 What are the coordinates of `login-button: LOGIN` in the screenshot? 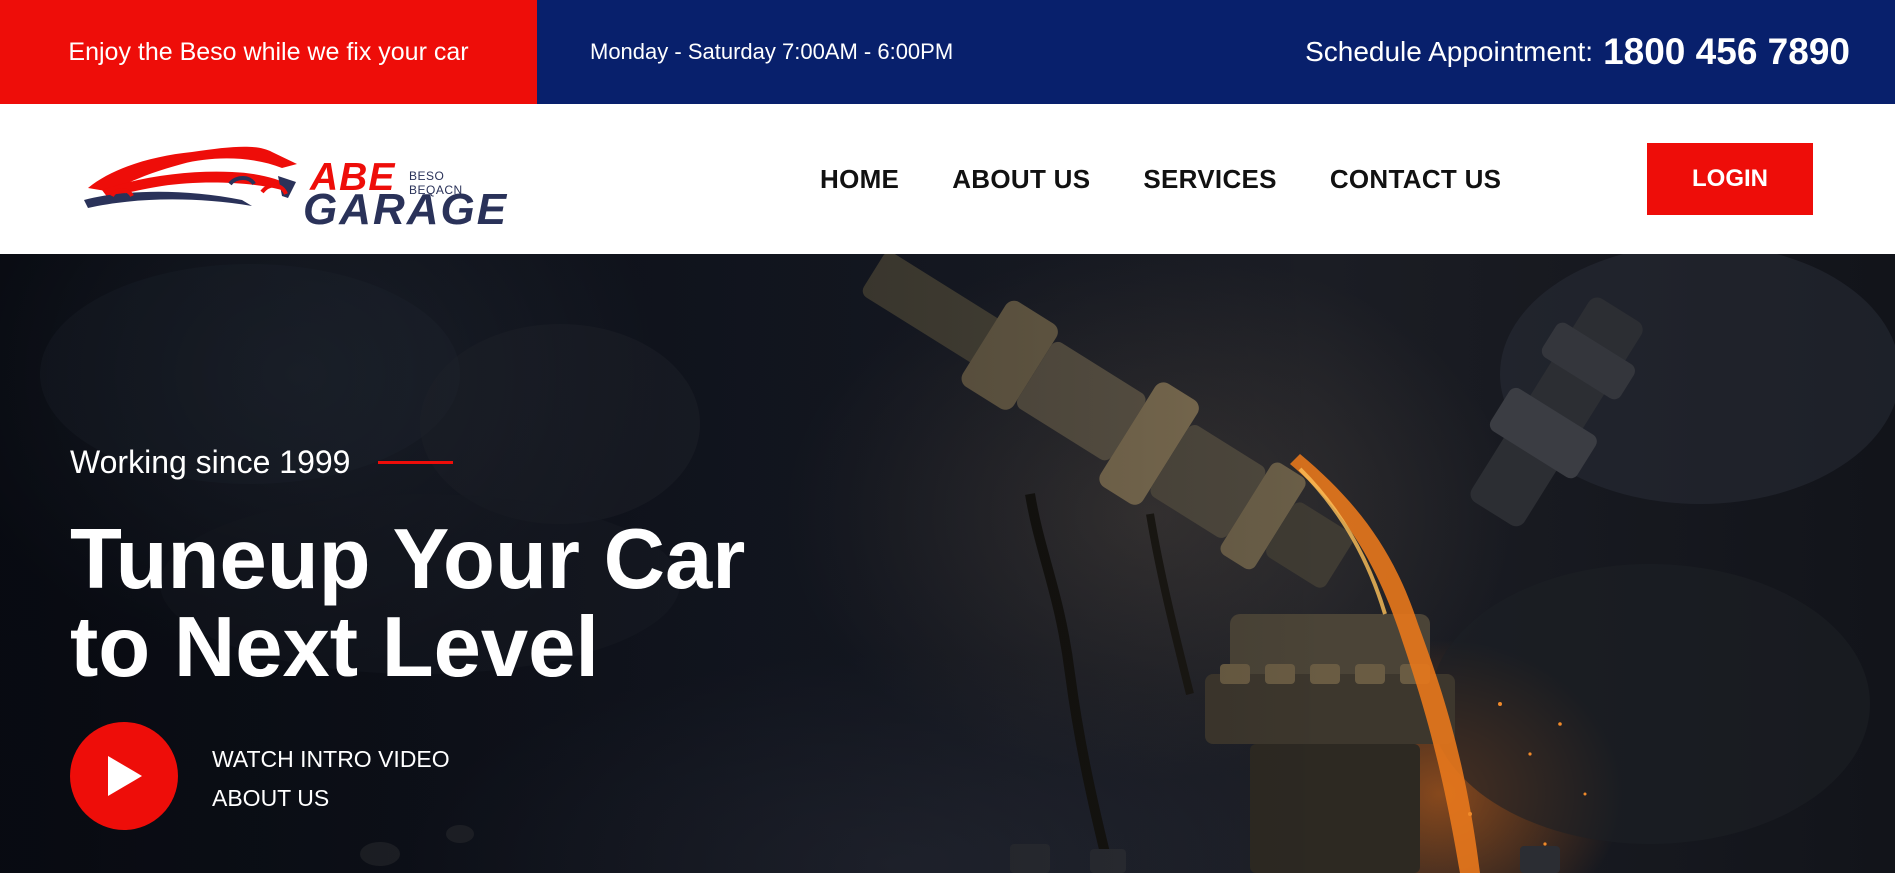 It's located at (1730, 179).